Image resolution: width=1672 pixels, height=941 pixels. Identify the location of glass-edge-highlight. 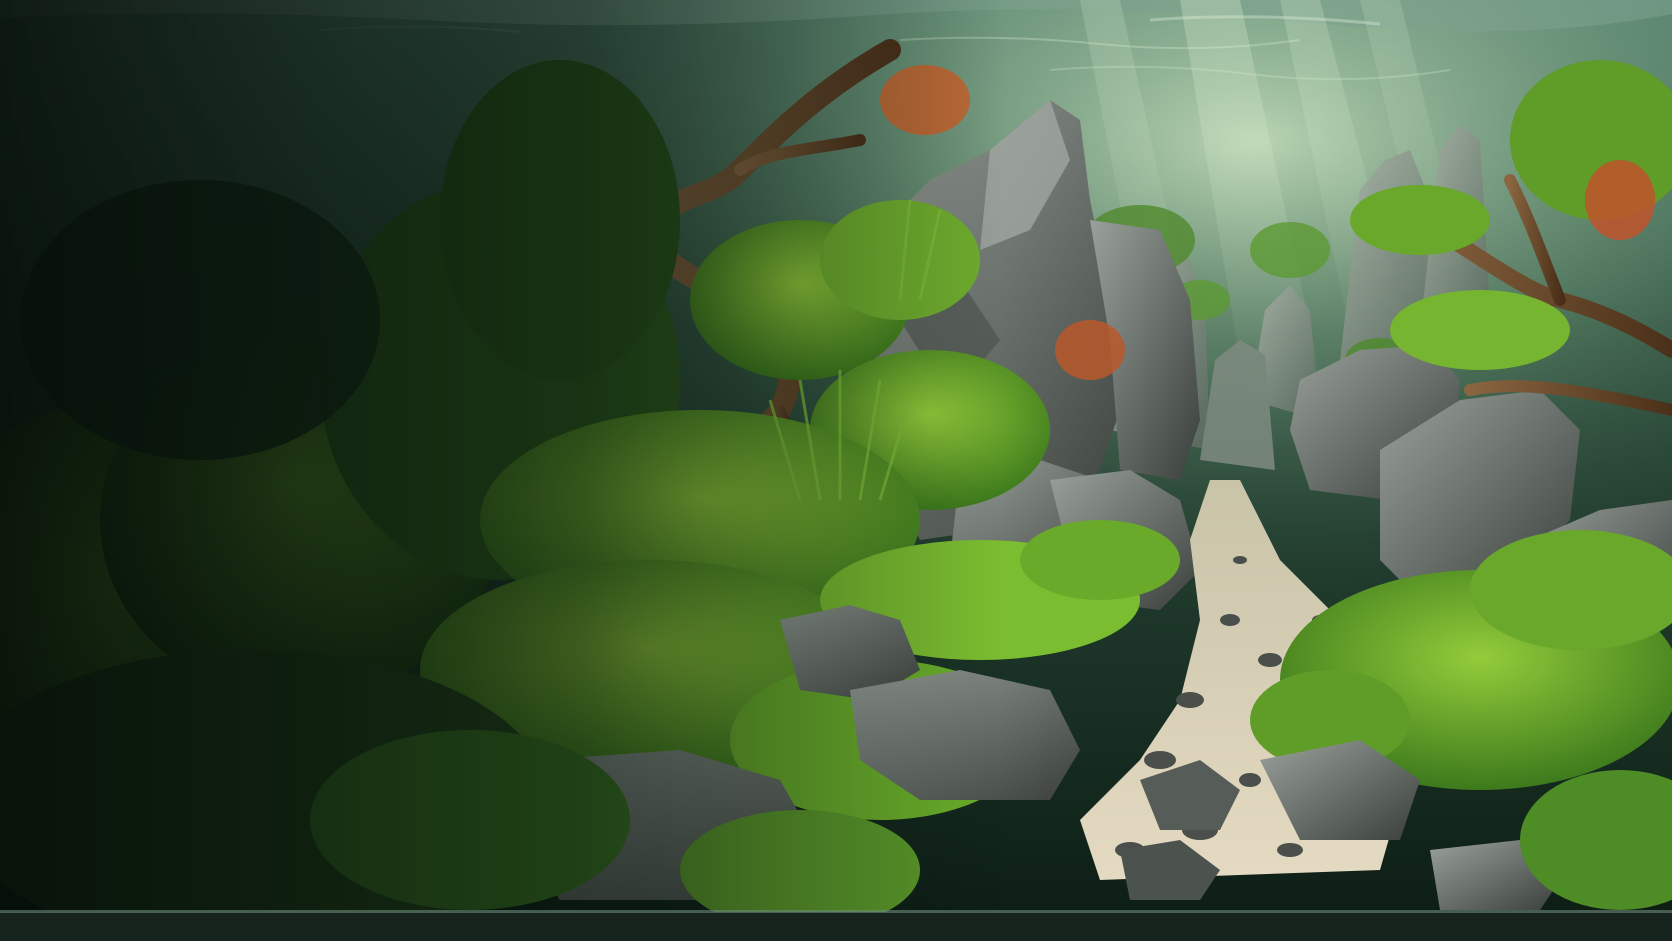
(836, 911).